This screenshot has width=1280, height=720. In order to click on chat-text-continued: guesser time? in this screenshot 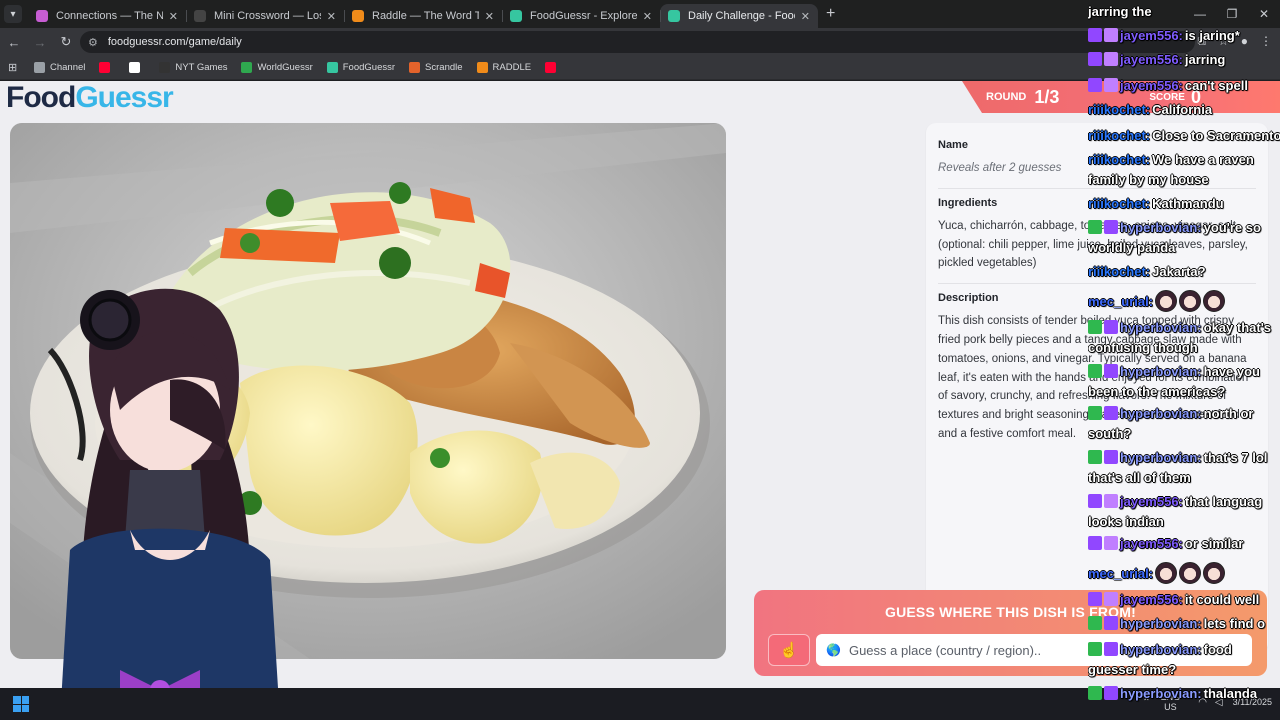, I will do `click(1132, 669)`.